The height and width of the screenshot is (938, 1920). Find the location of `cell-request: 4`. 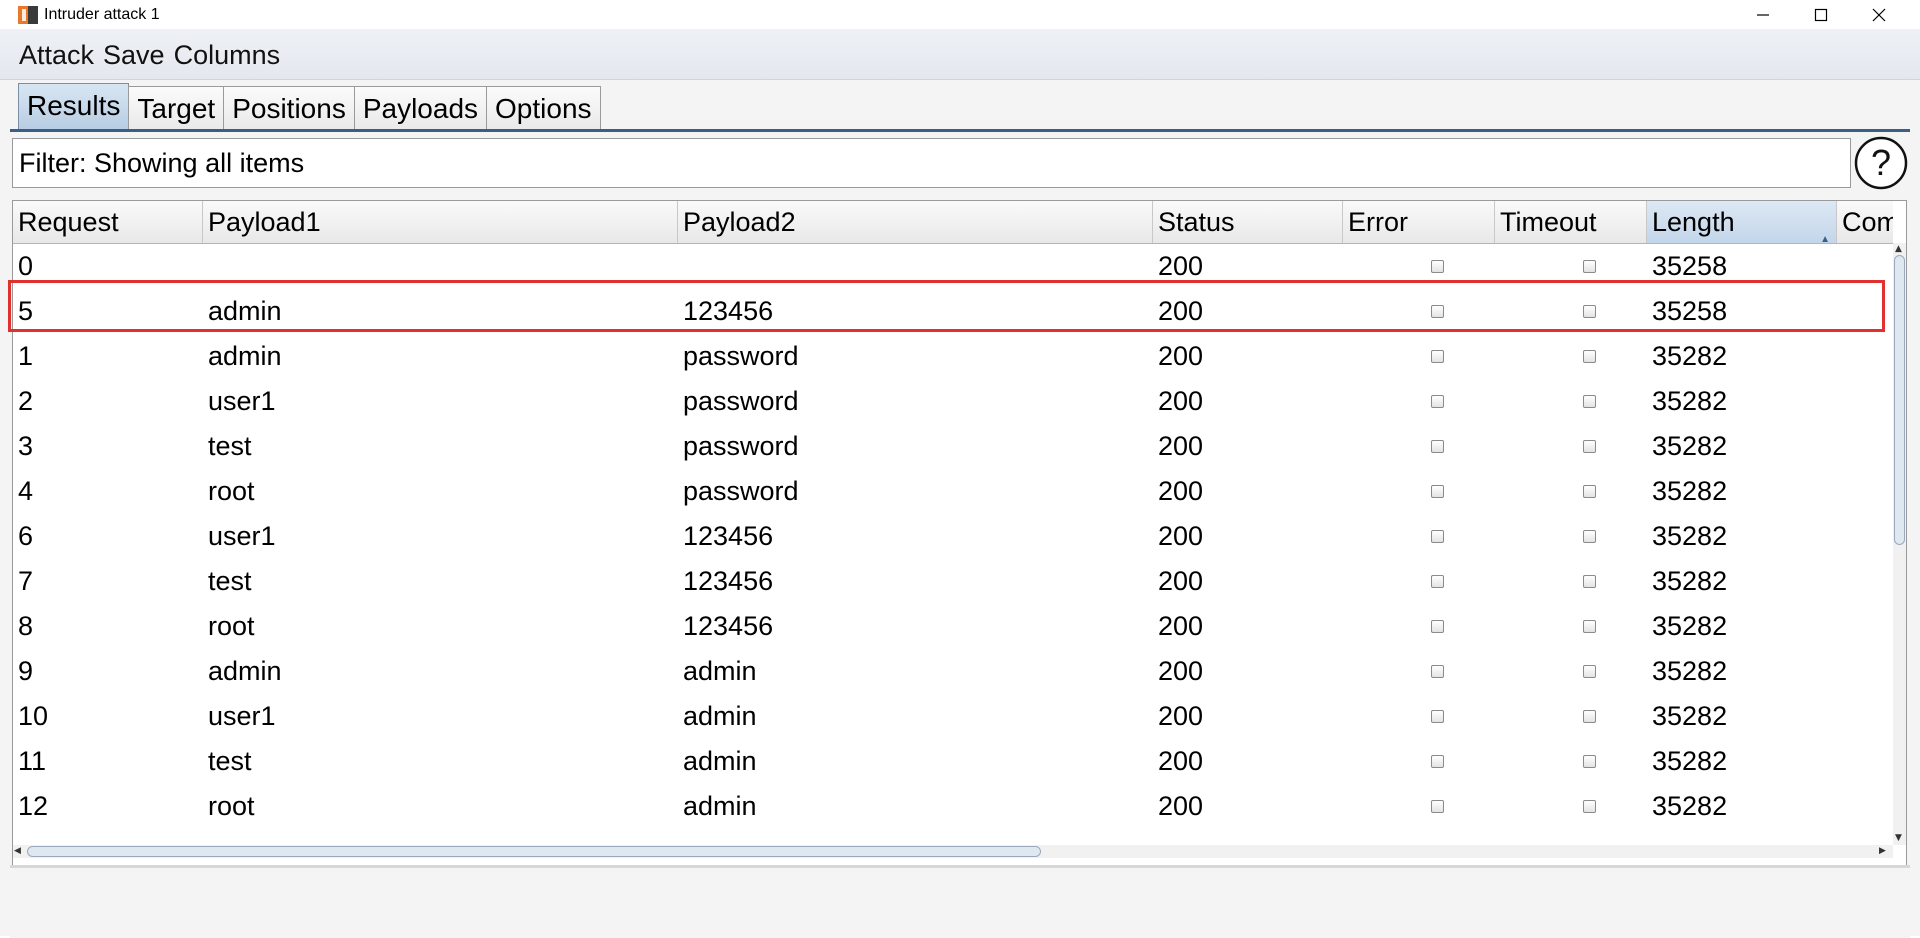

cell-request: 4 is located at coordinates (26, 491).